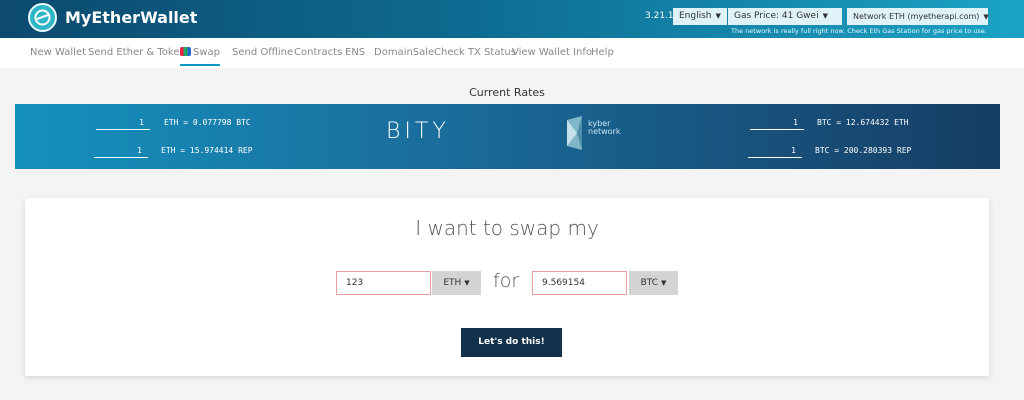 The width and height of the screenshot is (1024, 400). I want to click on for-label: for, so click(506, 281).